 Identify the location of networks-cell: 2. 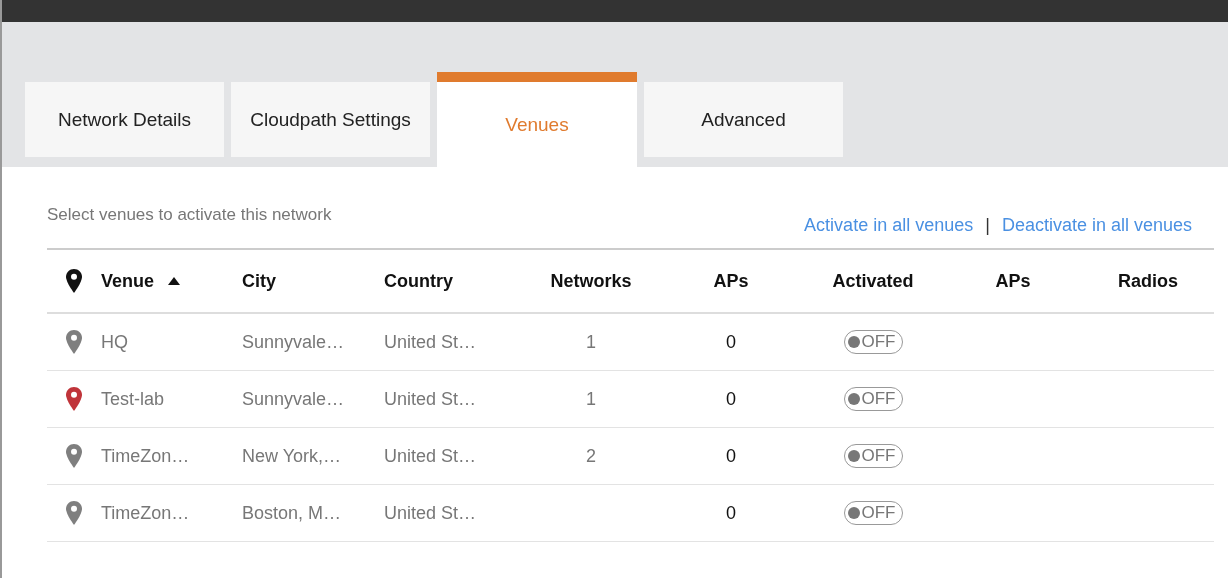
(591, 456).